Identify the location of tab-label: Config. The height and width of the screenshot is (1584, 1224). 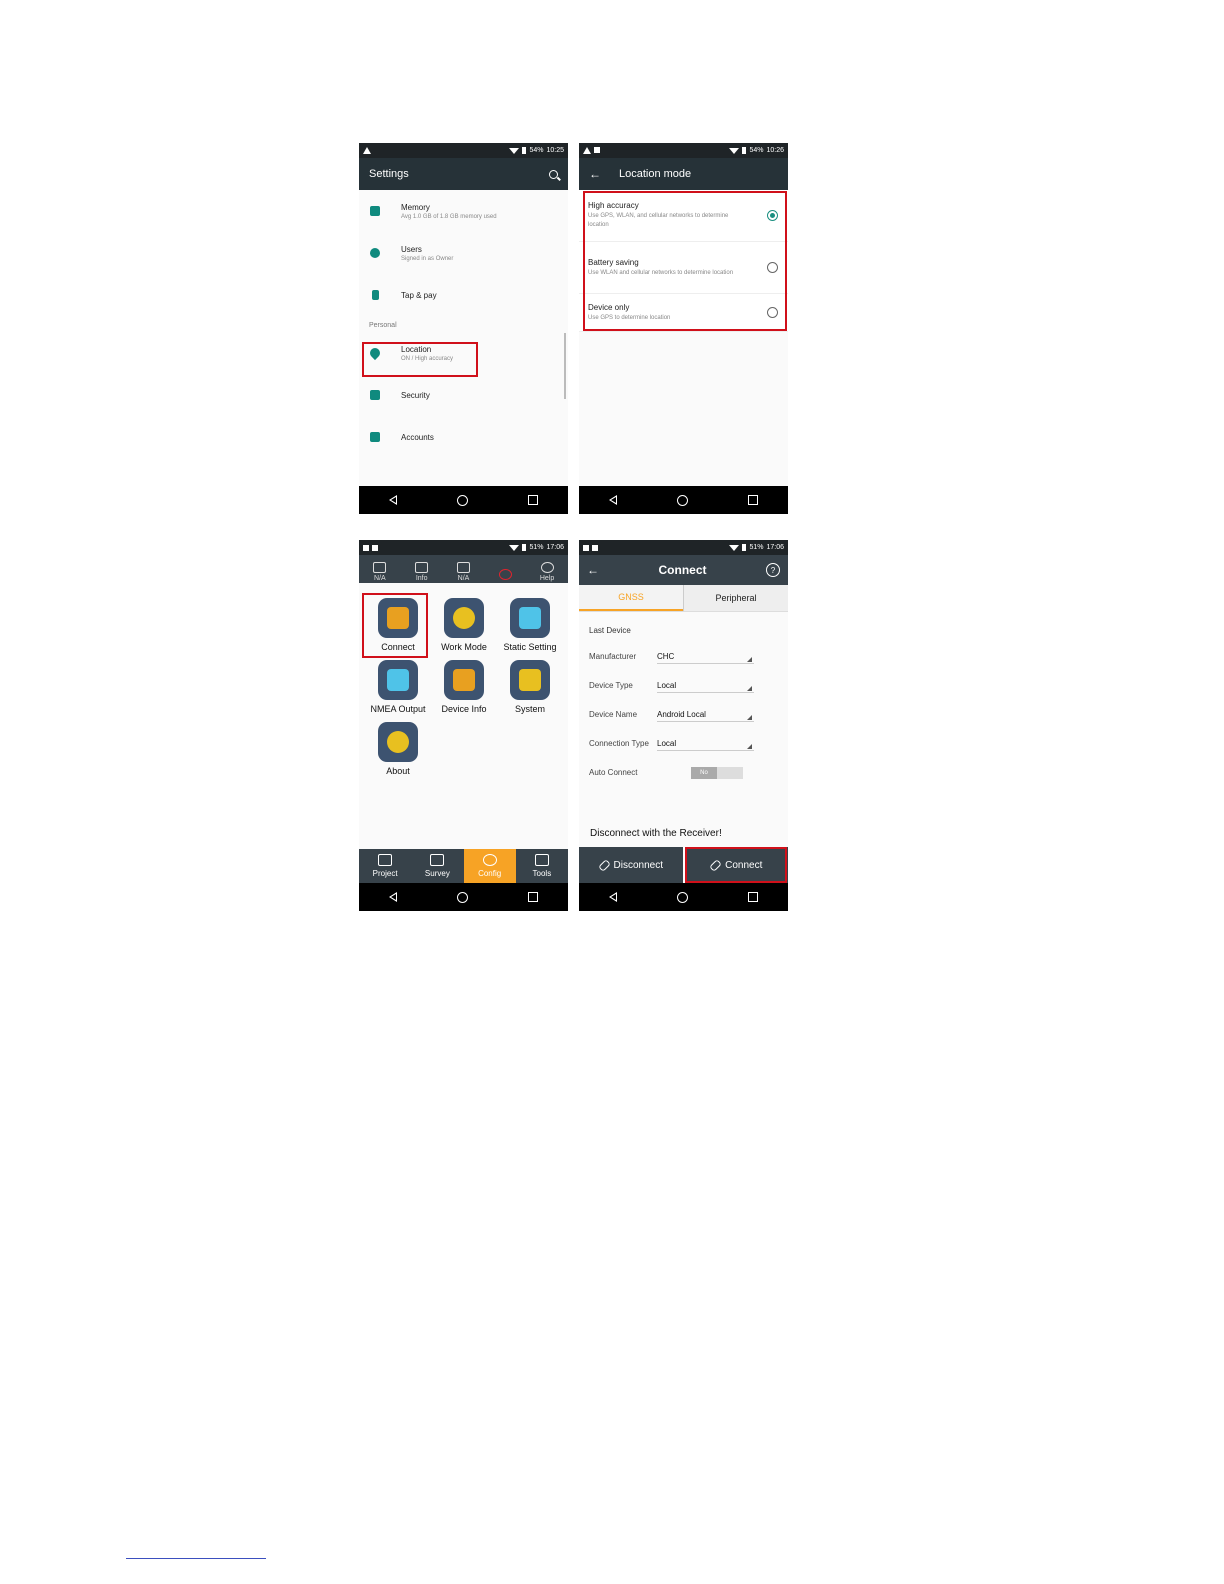
(490, 873).